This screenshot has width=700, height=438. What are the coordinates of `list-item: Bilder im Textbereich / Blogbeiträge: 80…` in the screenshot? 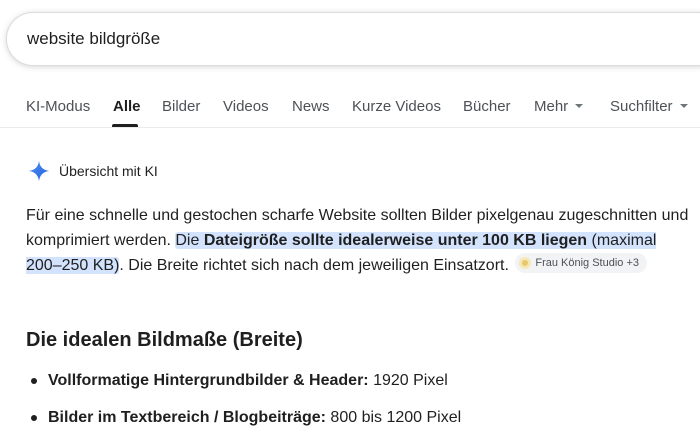 It's located at (356, 417).